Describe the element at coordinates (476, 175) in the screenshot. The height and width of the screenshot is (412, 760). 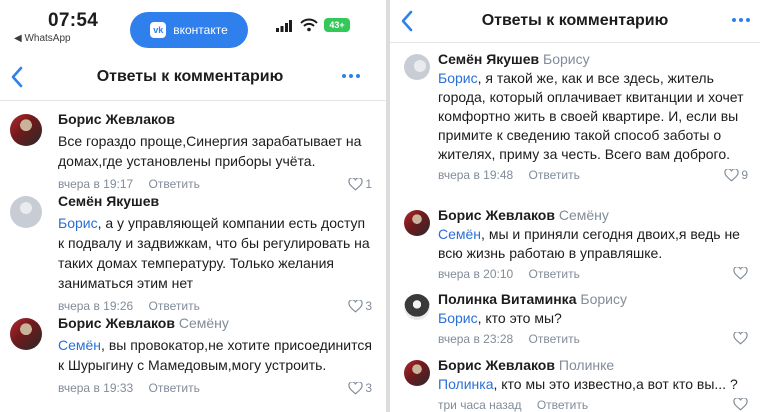
I see `comment-time: вчера в 19:48` at that location.